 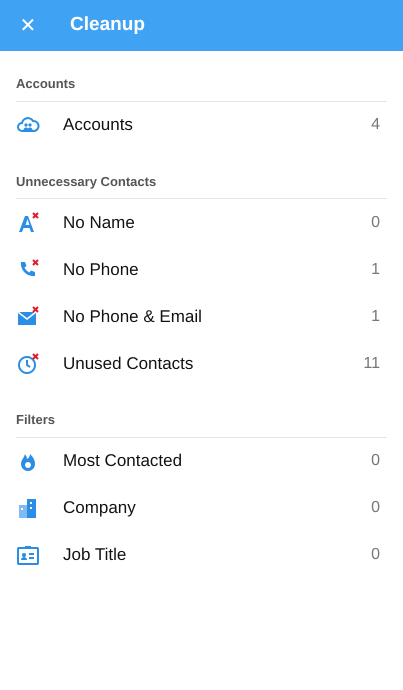 I want to click on letter-icon, so click(x=28, y=222).